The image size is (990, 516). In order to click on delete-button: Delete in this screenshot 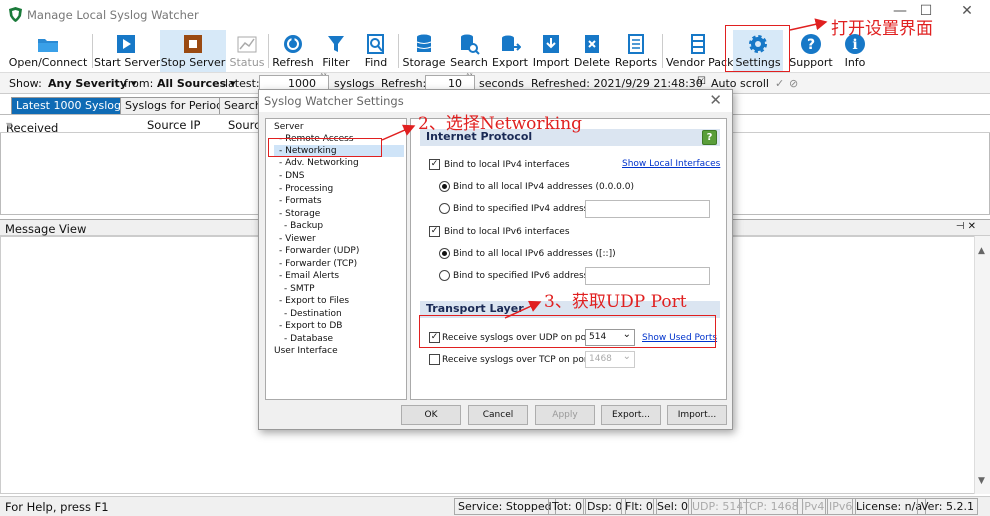, I will do `click(592, 51)`.